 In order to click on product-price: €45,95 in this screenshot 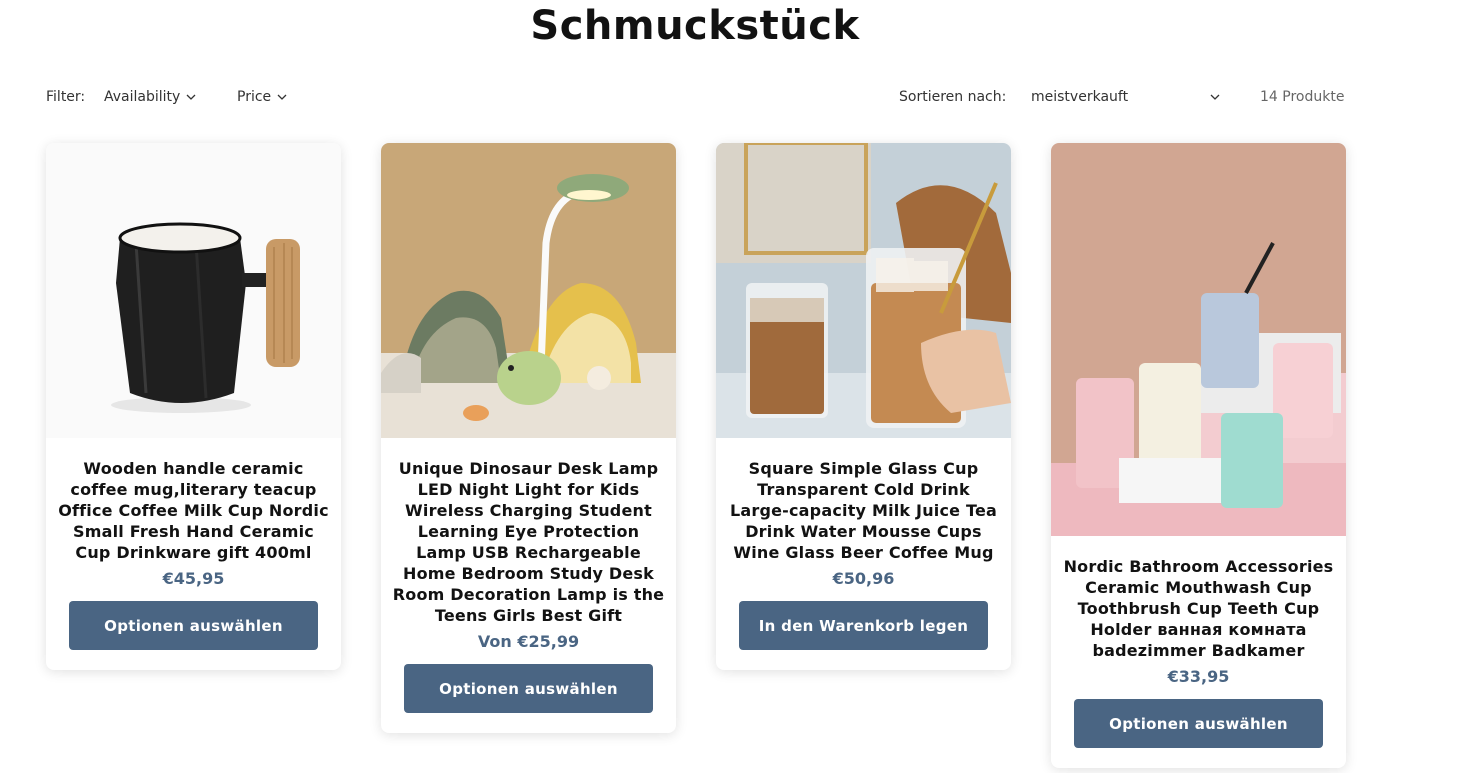, I will do `click(193, 578)`.